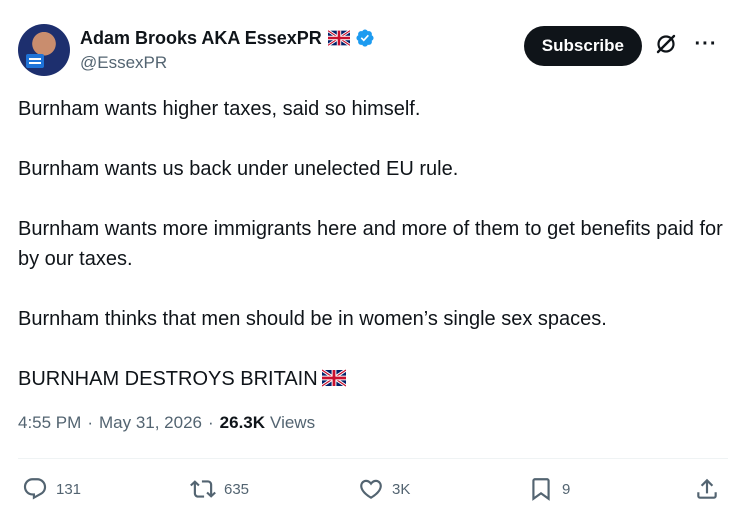  Describe the element at coordinates (566, 489) in the screenshot. I see `bookmark-count: 9` at that location.